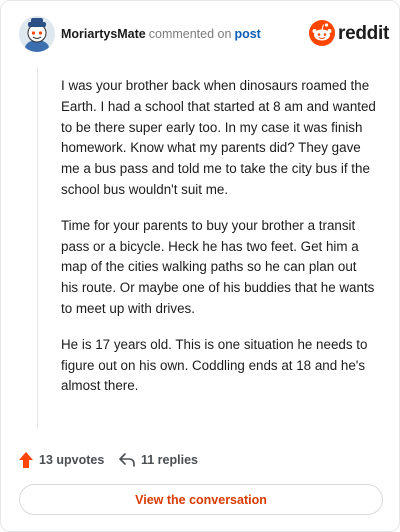 Image resolution: width=400 pixels, height=532 pixels. I want to click on reply-arrow-icon, so click(127, 460).